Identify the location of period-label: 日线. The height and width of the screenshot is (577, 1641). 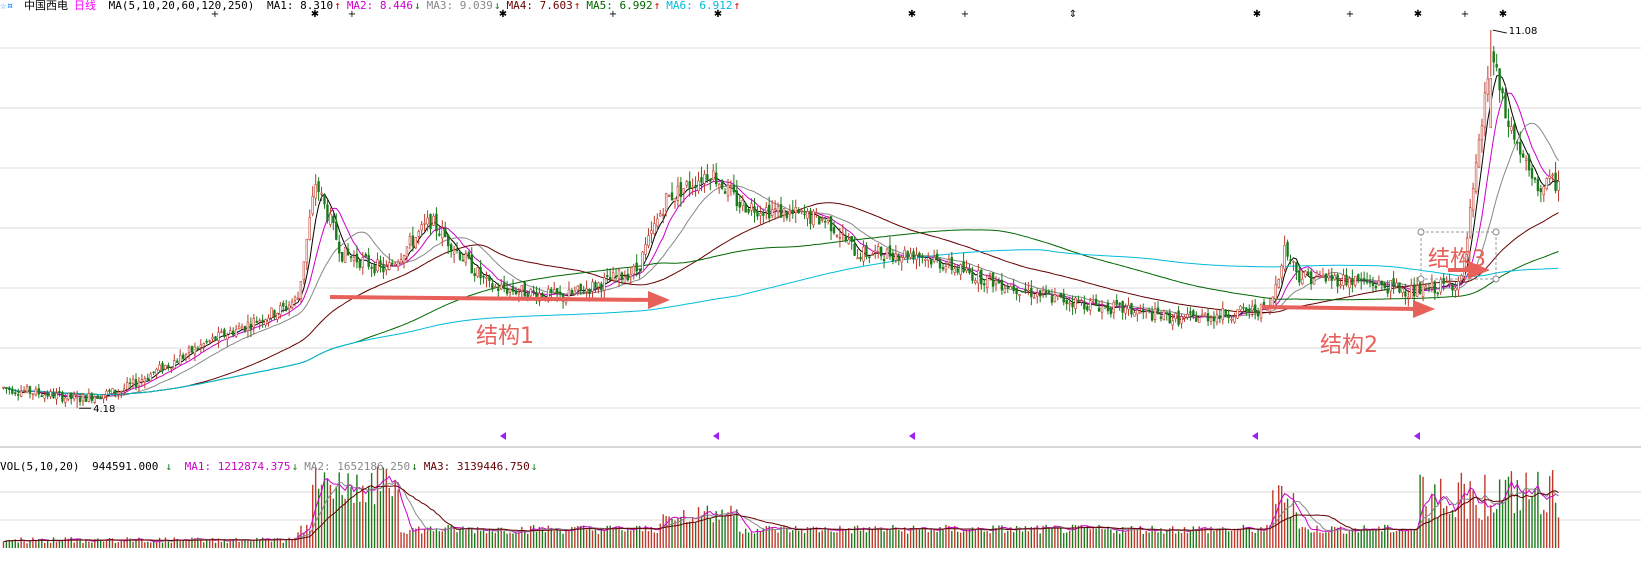
(85, 6).